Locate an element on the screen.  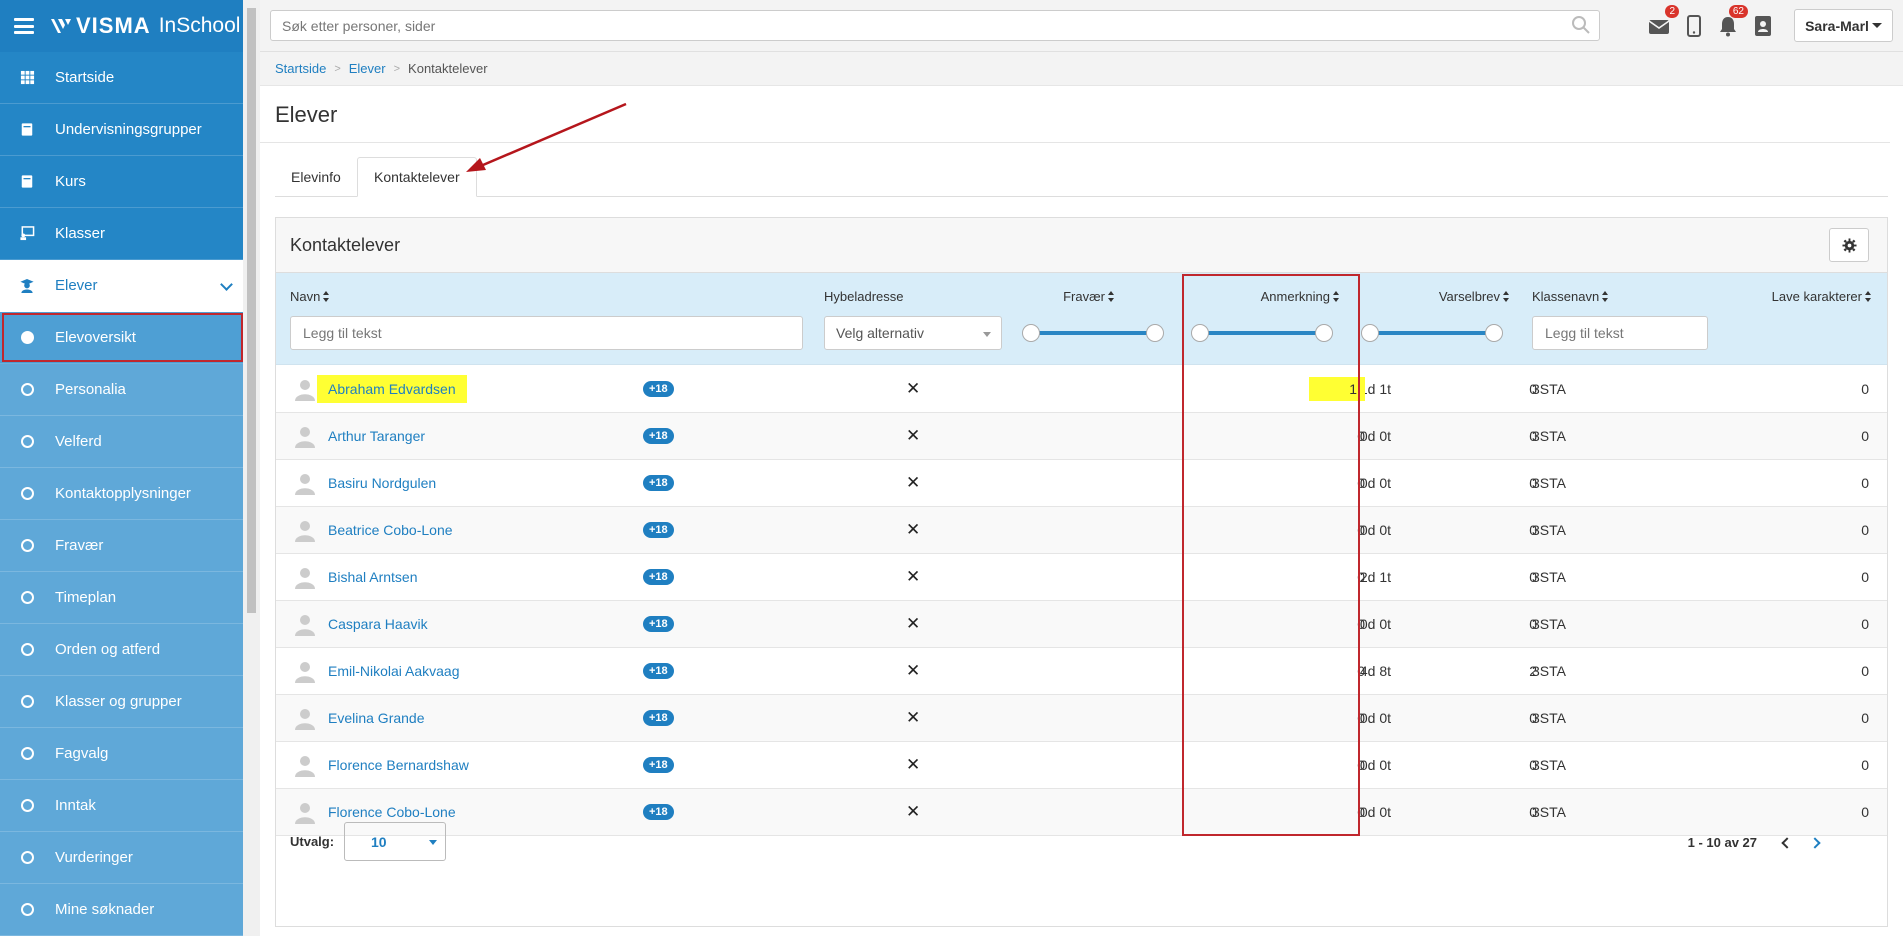
sidebar-item-label: Personalia is located at coordinates (90, 389).